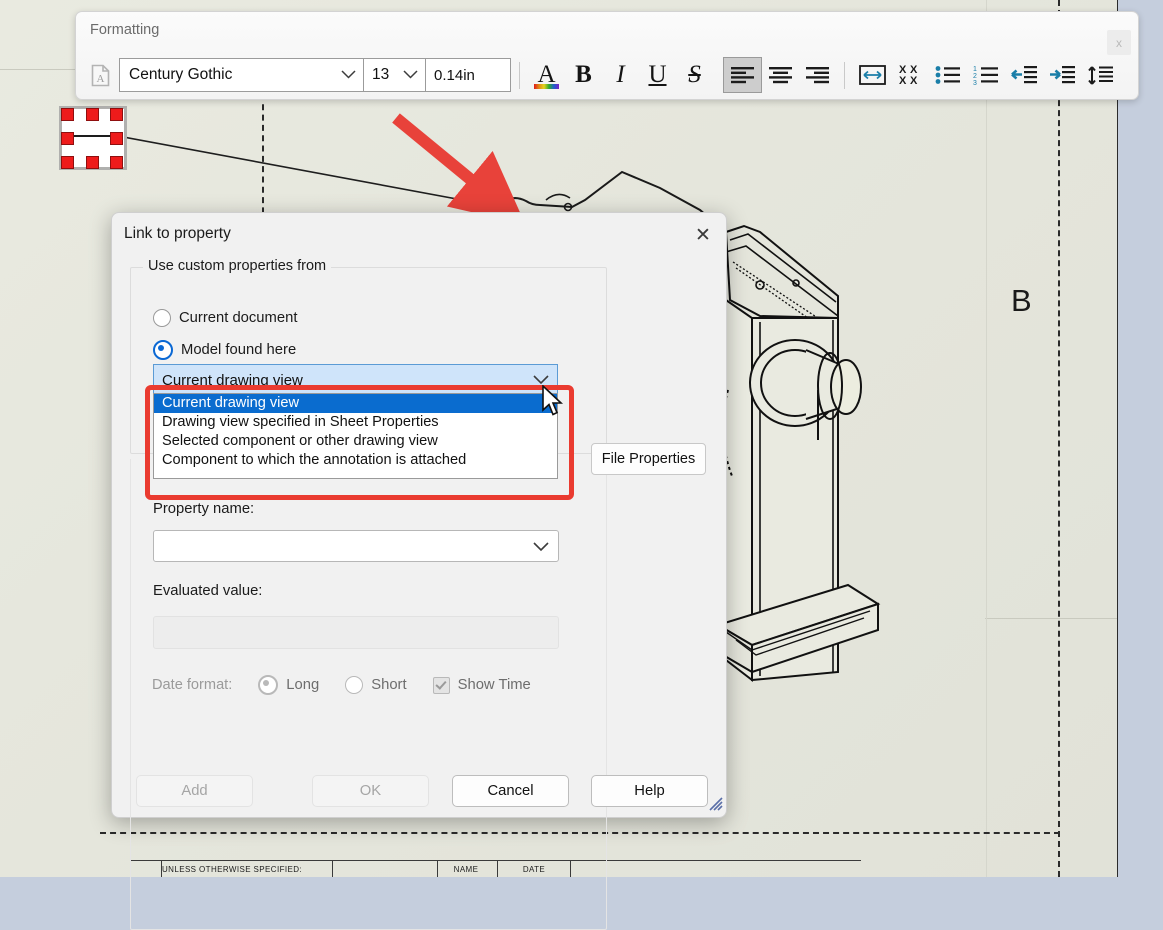 The width and height of the screenshot is (1163, 930). What do you see at coordinates (583, 75) in the screenshot?
I see `bold-button: B` at bounding box center [583, 75].